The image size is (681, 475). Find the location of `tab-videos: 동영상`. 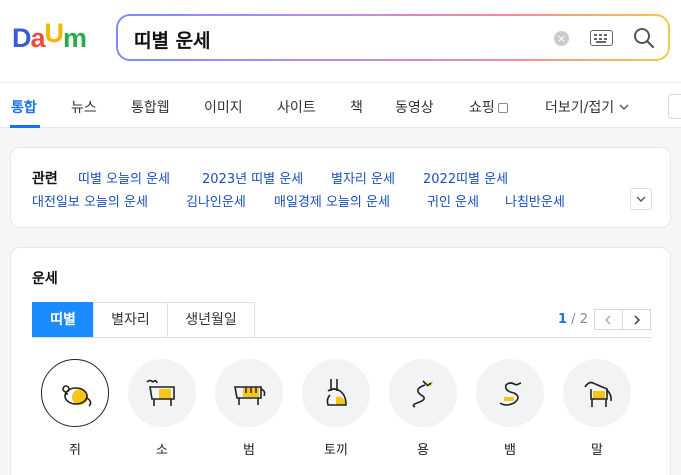

tab-videos: 동영상 is located at coordinates (414, 107).